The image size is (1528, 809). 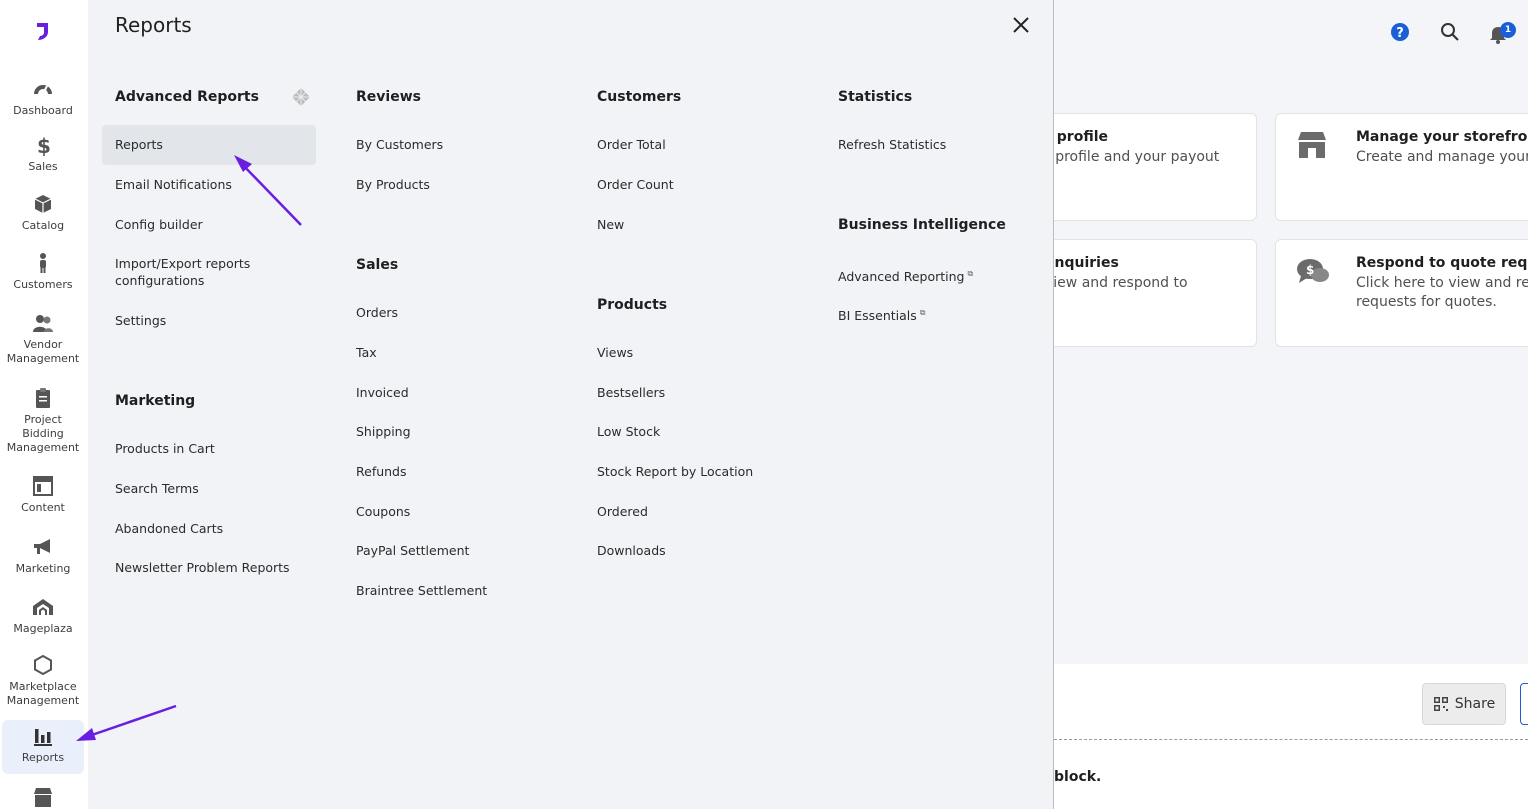 What do you see at coordinates (1426, 302) in the screenshot?
I see `card-description-line2: requests for quotes.` at bounding box center [1426, 302].